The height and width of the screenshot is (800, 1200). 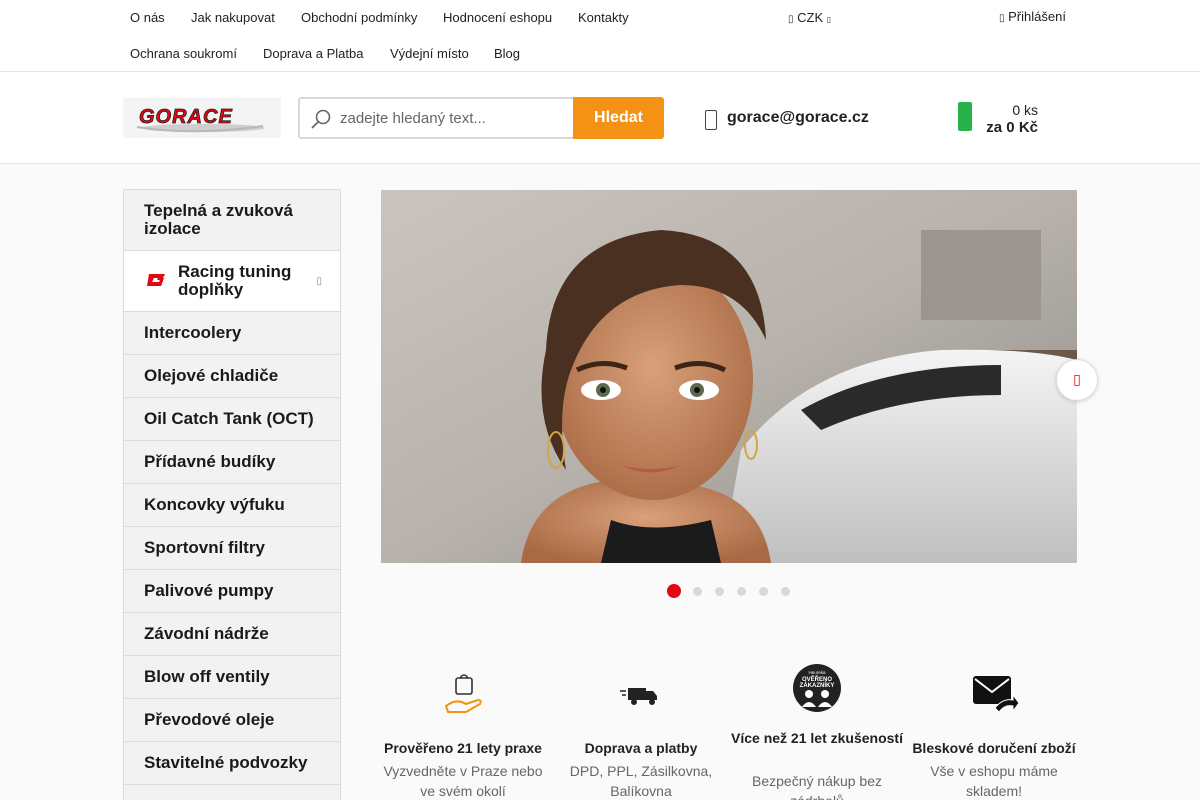 I want to click on category-item: Palivové pumpy, so click(x=232, y=591).